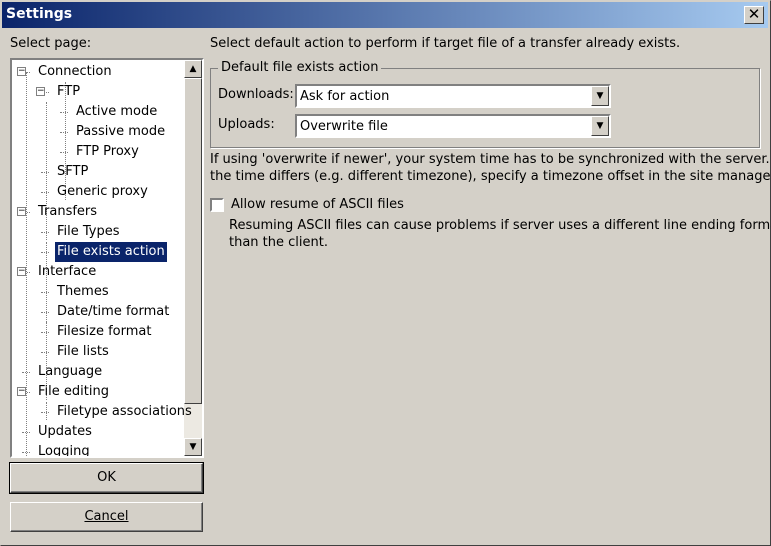 This screenshot has width=771, height=546. Describe the element at coordinates (453, 126) in the screenshot. I see `uploads-select: Overwrite file ▼` at that location.